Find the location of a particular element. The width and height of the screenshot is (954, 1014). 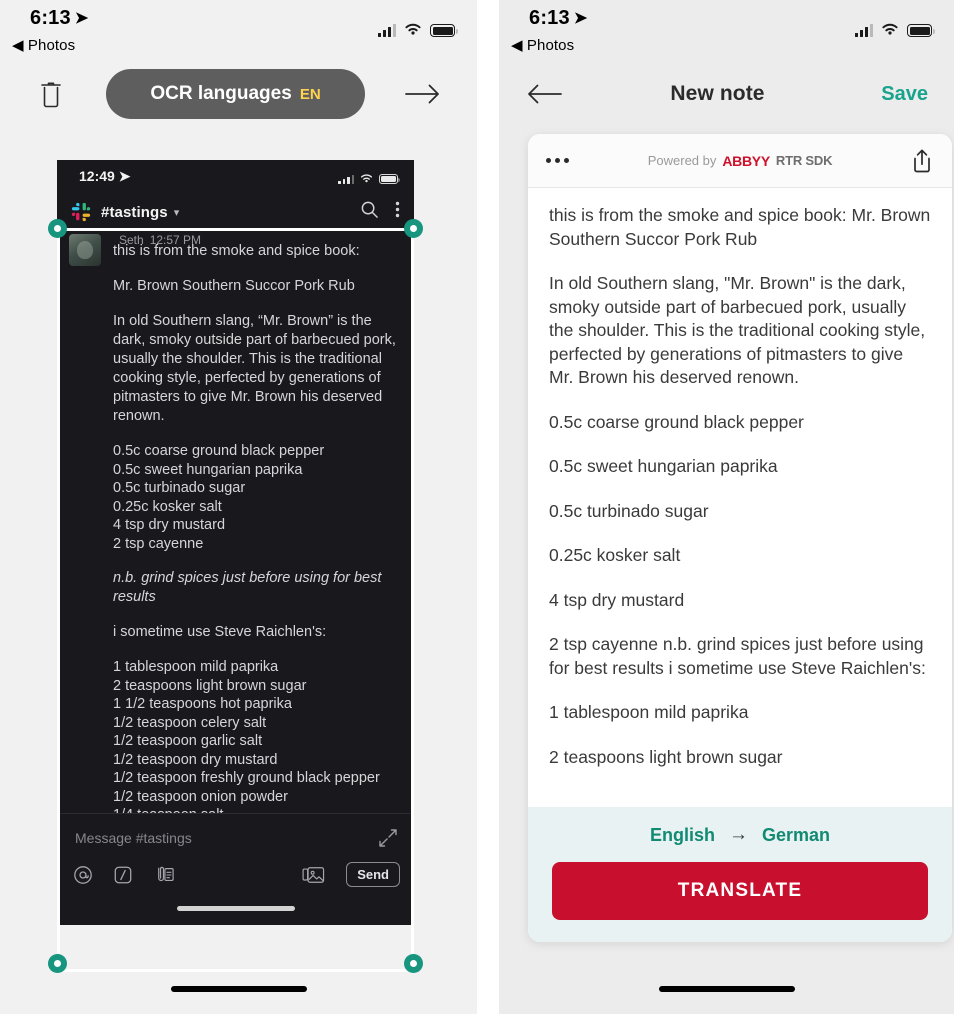

more-horizontal-icon is located at coordinates (573, 160).